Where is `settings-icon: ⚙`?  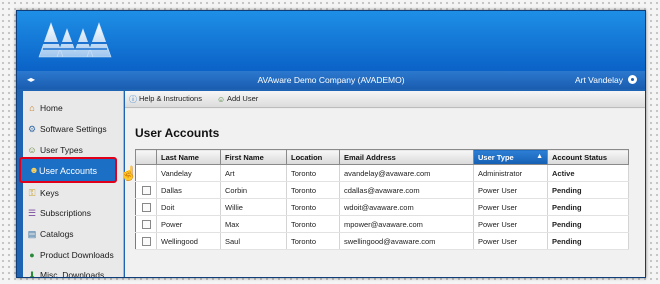 settings-icon: ⚙ is located at coordinates (32, 129).